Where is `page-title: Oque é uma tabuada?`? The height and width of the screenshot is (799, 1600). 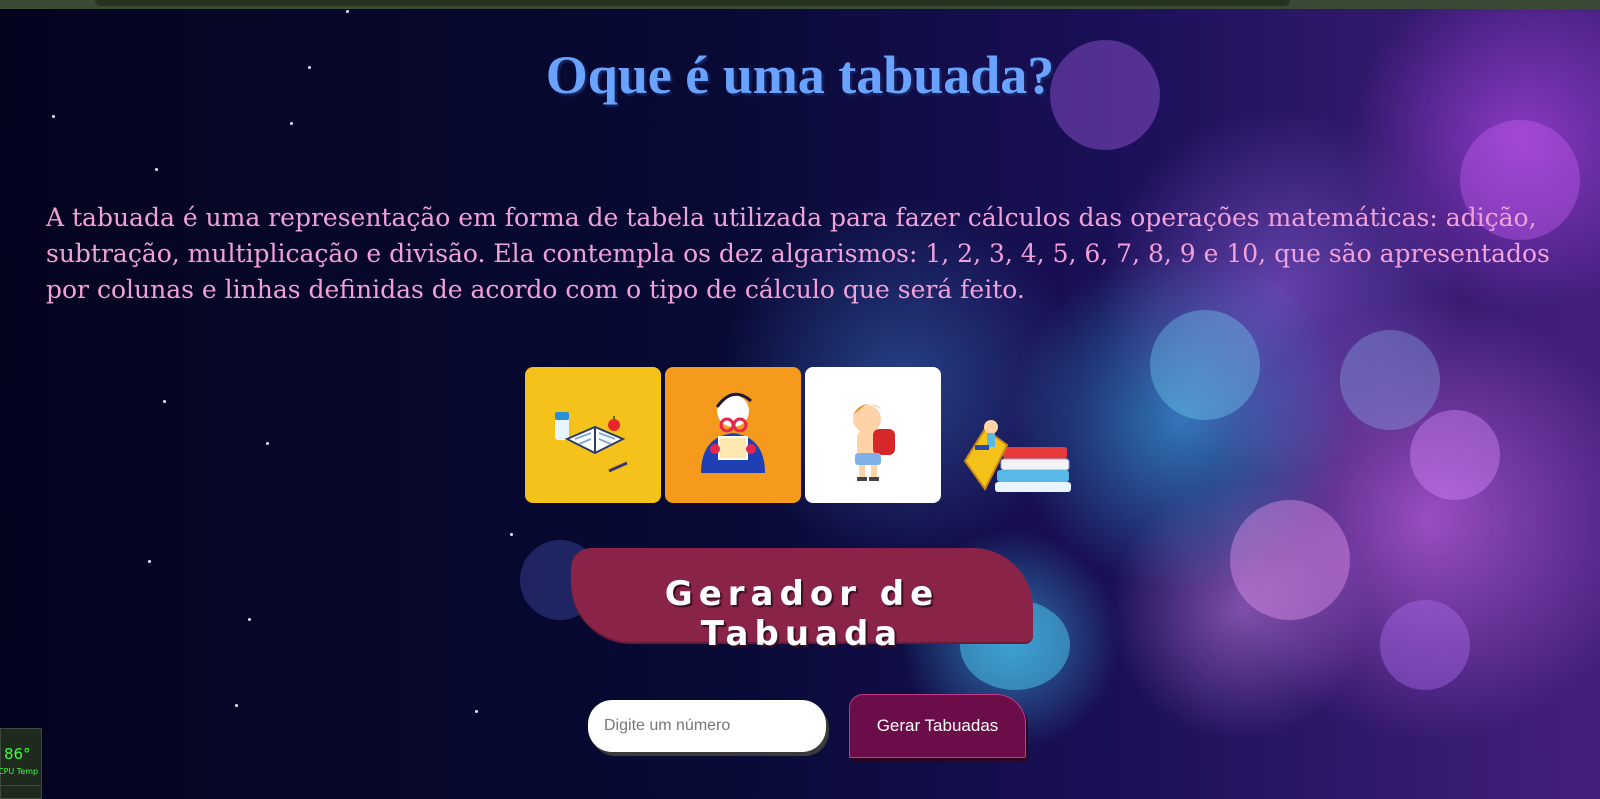
page-title: Oque é uma tabuada? is located at coordinates (800, 75).